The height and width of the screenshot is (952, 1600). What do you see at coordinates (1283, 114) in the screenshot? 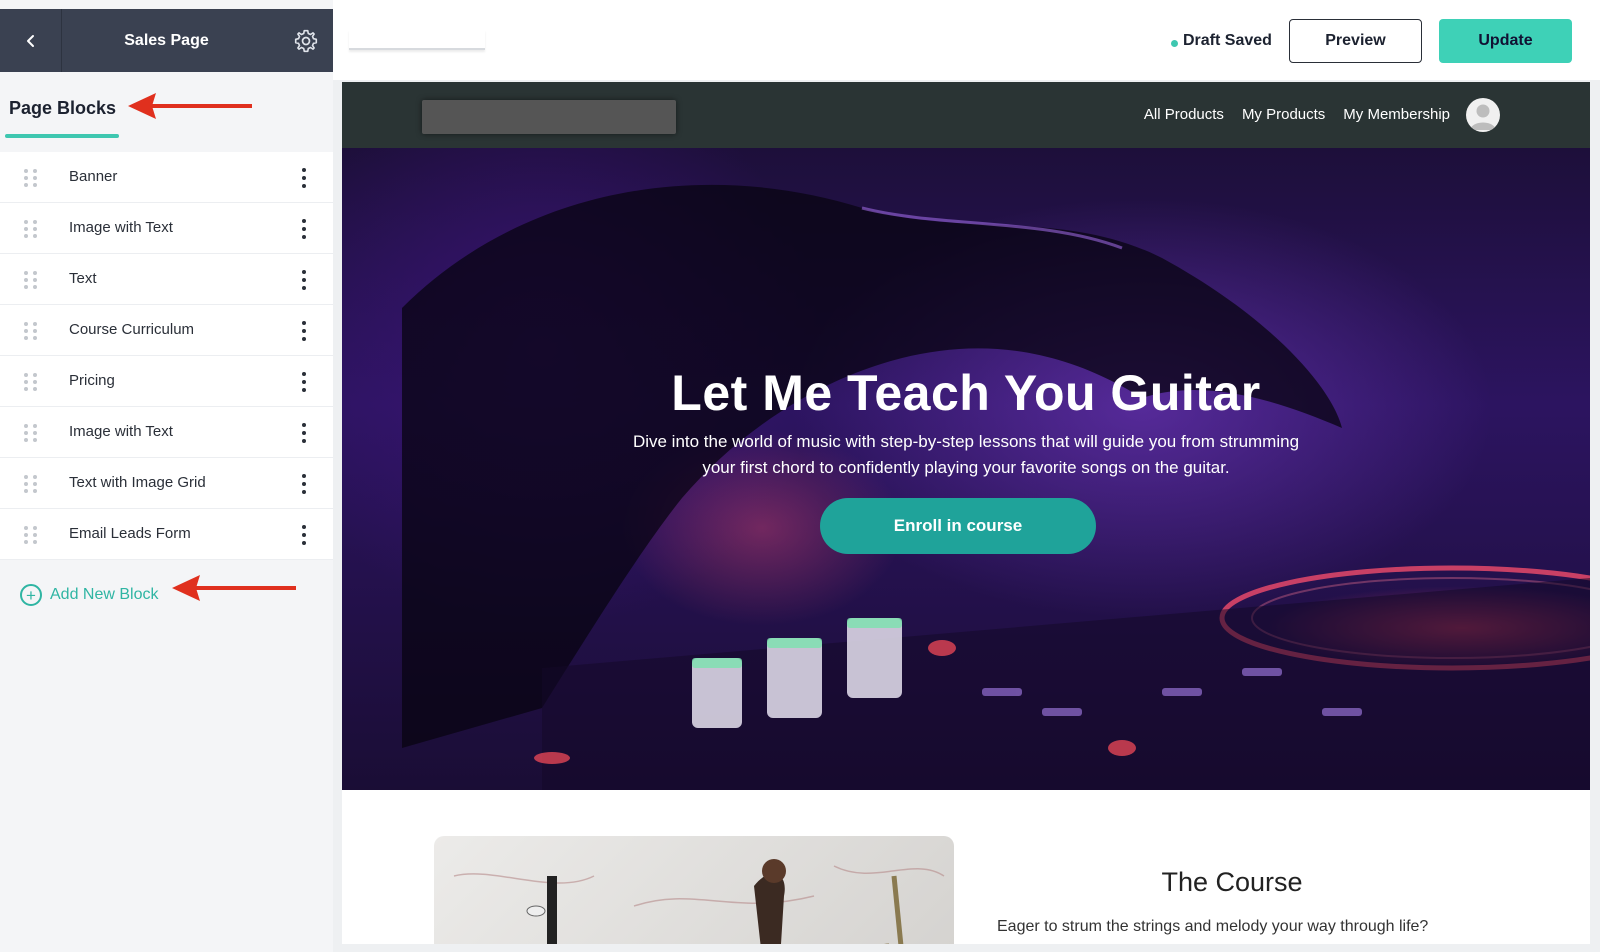
I see `nav-link-my-products: My Products` at bounding box center [1283, 114].